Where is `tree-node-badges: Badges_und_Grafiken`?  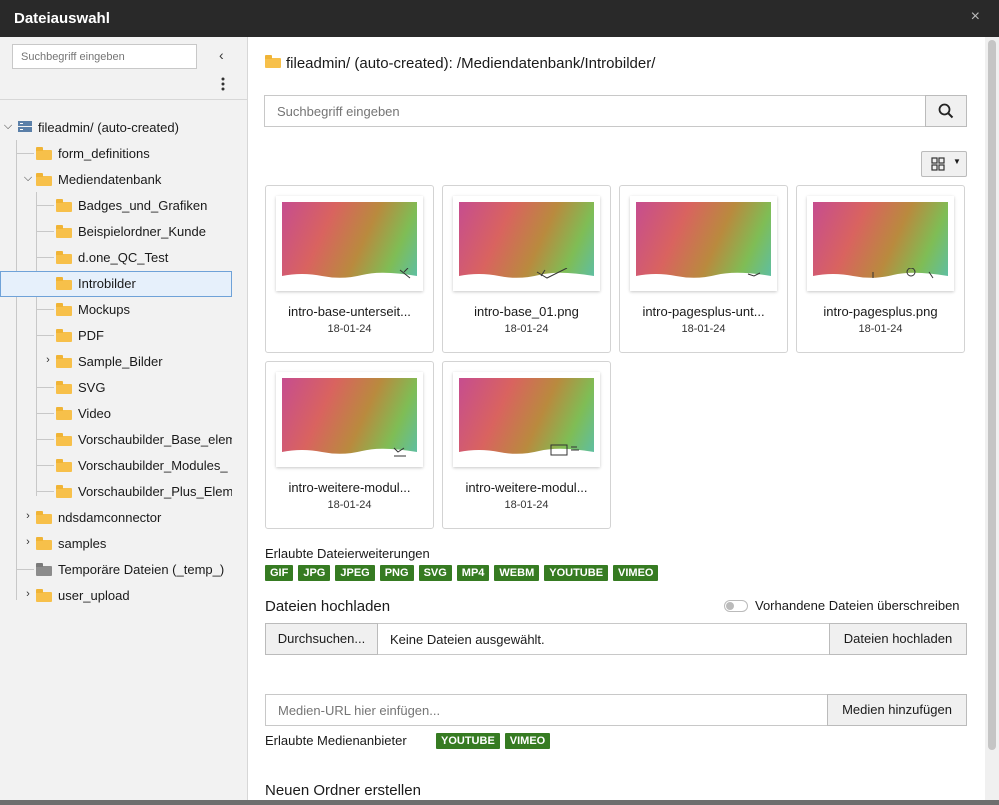 tree-node-badges: Badges_und_Grafiken is located at coordinates (116, 206).